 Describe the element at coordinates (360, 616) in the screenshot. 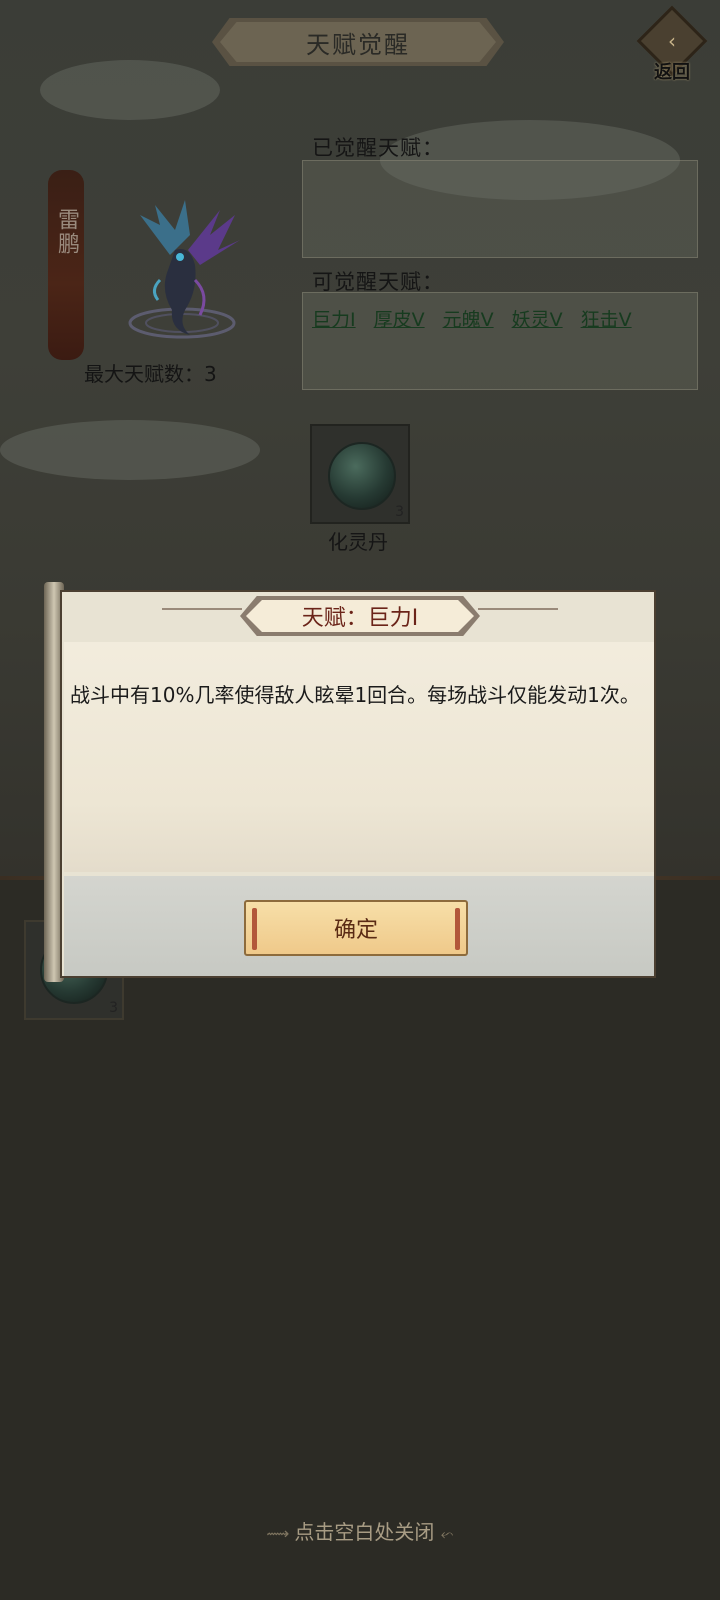

I see `dialog-title: 天赋：巨力Ⅰ` at that location.